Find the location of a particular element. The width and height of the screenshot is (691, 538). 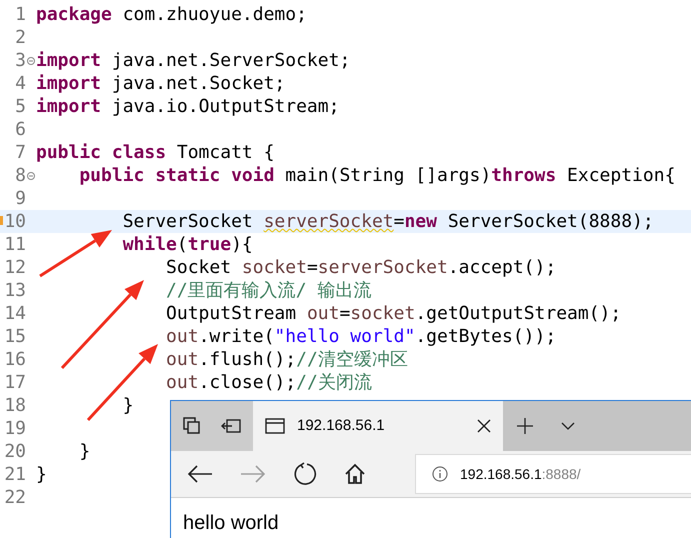

page-icon is located at coordinates (275, 426).